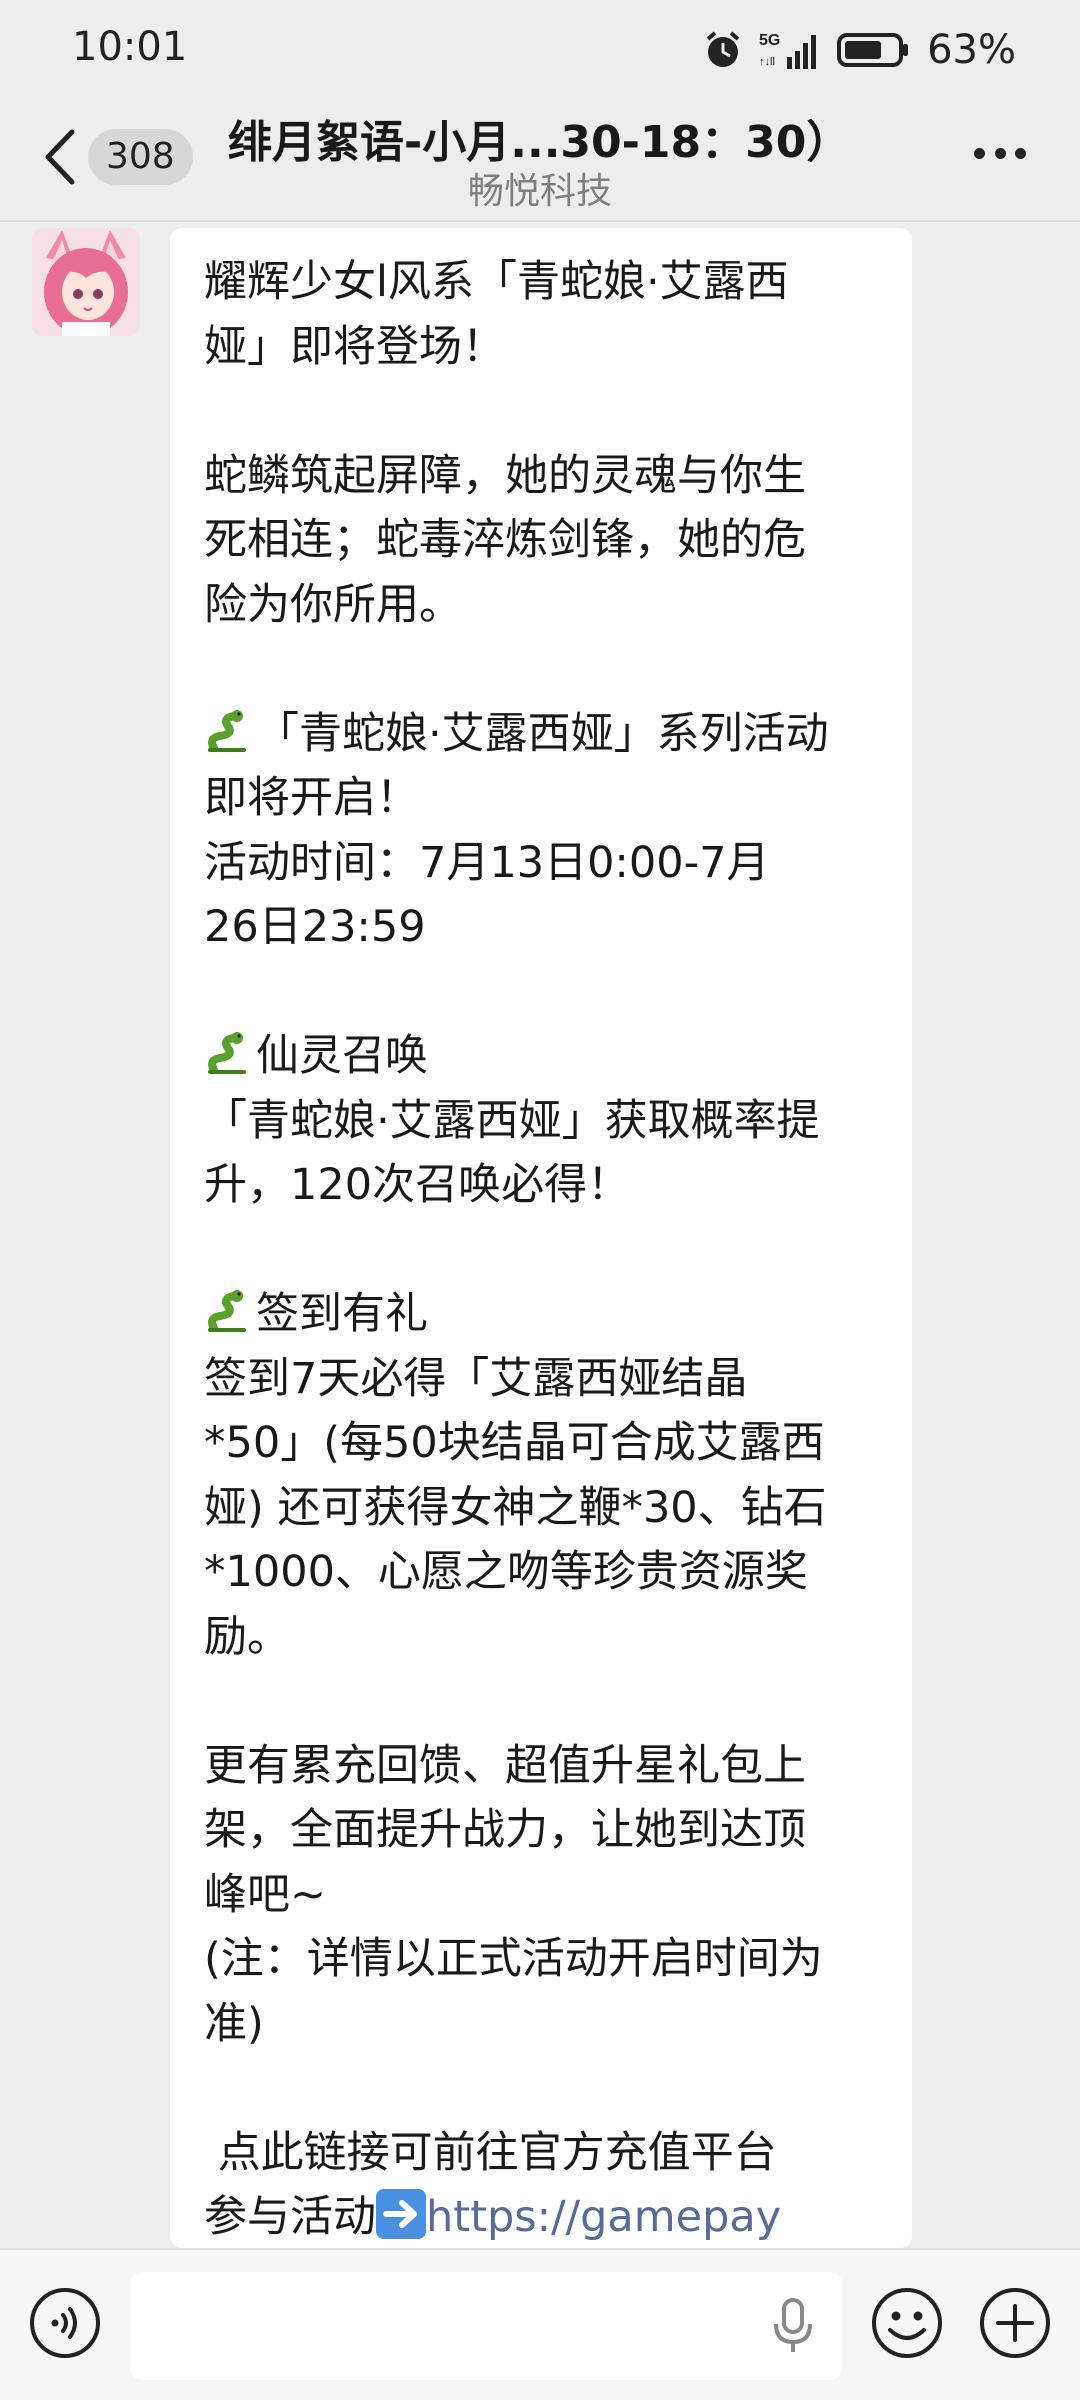  What do you see at coordinates (487, 862) in the screenshot?
I see `message-line: 活动时间：7月13日0:00-7月` at bounding box center [487, 862].